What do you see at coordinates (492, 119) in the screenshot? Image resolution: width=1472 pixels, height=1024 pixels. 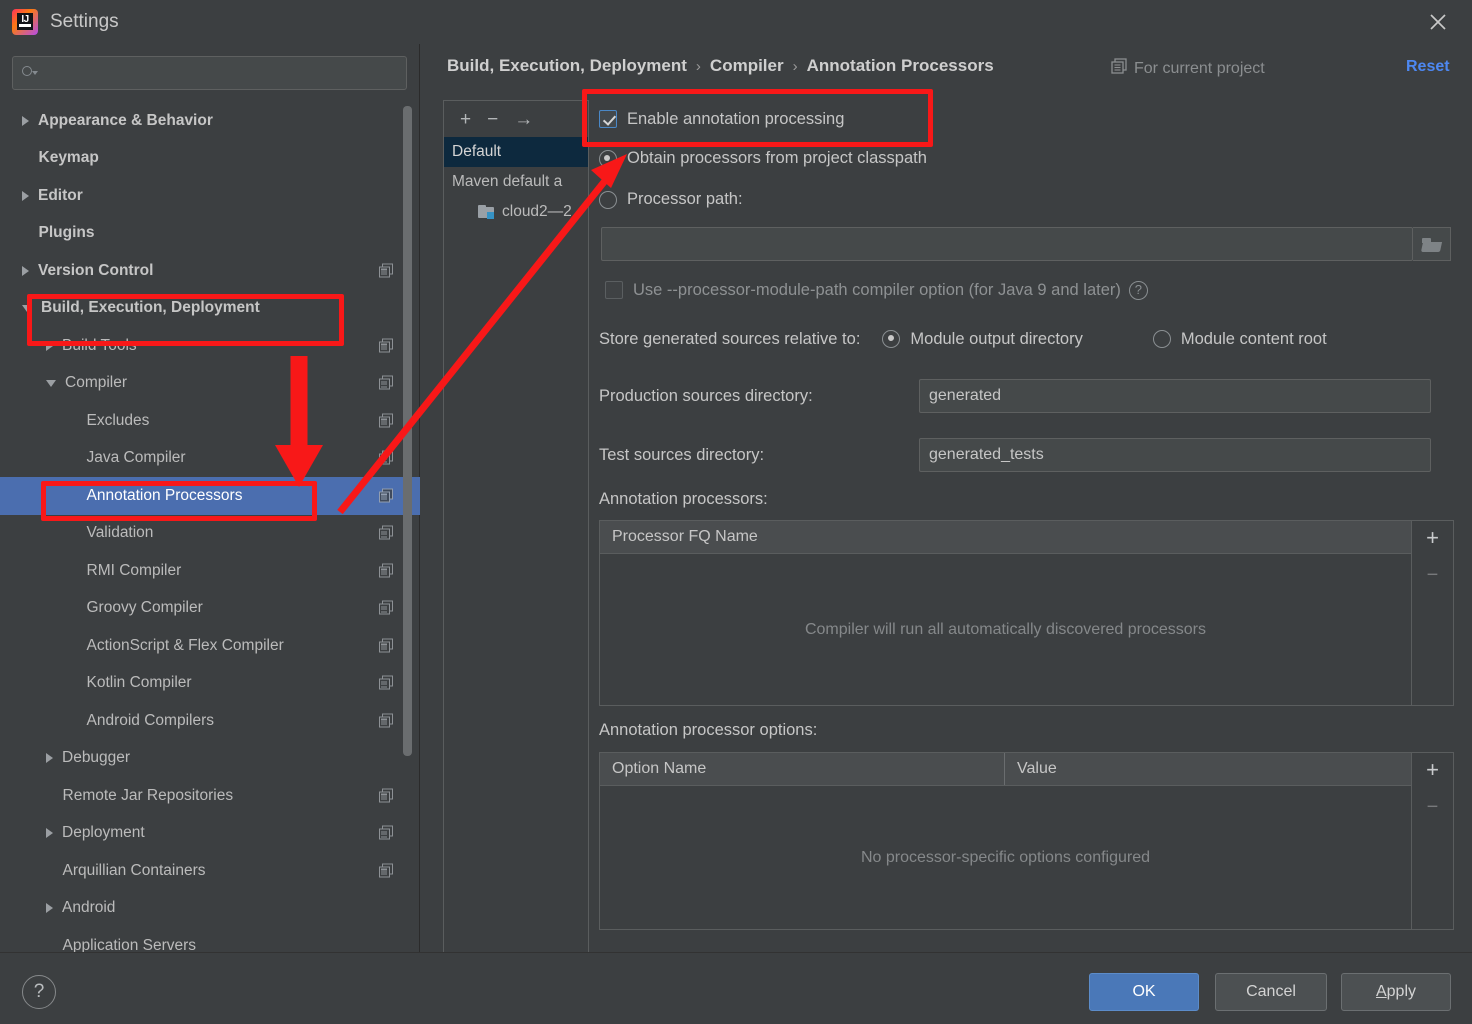 I see `remove-profile-icon: −` at bounding box center [492, 119].